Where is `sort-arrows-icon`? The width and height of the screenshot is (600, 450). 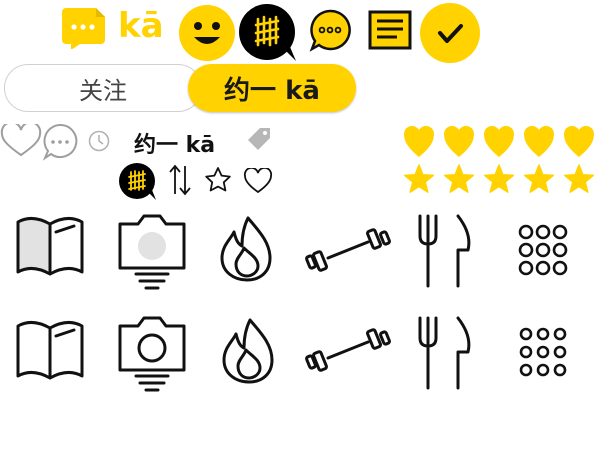 sort-arrows-icon is located at coordinates (180, 180).